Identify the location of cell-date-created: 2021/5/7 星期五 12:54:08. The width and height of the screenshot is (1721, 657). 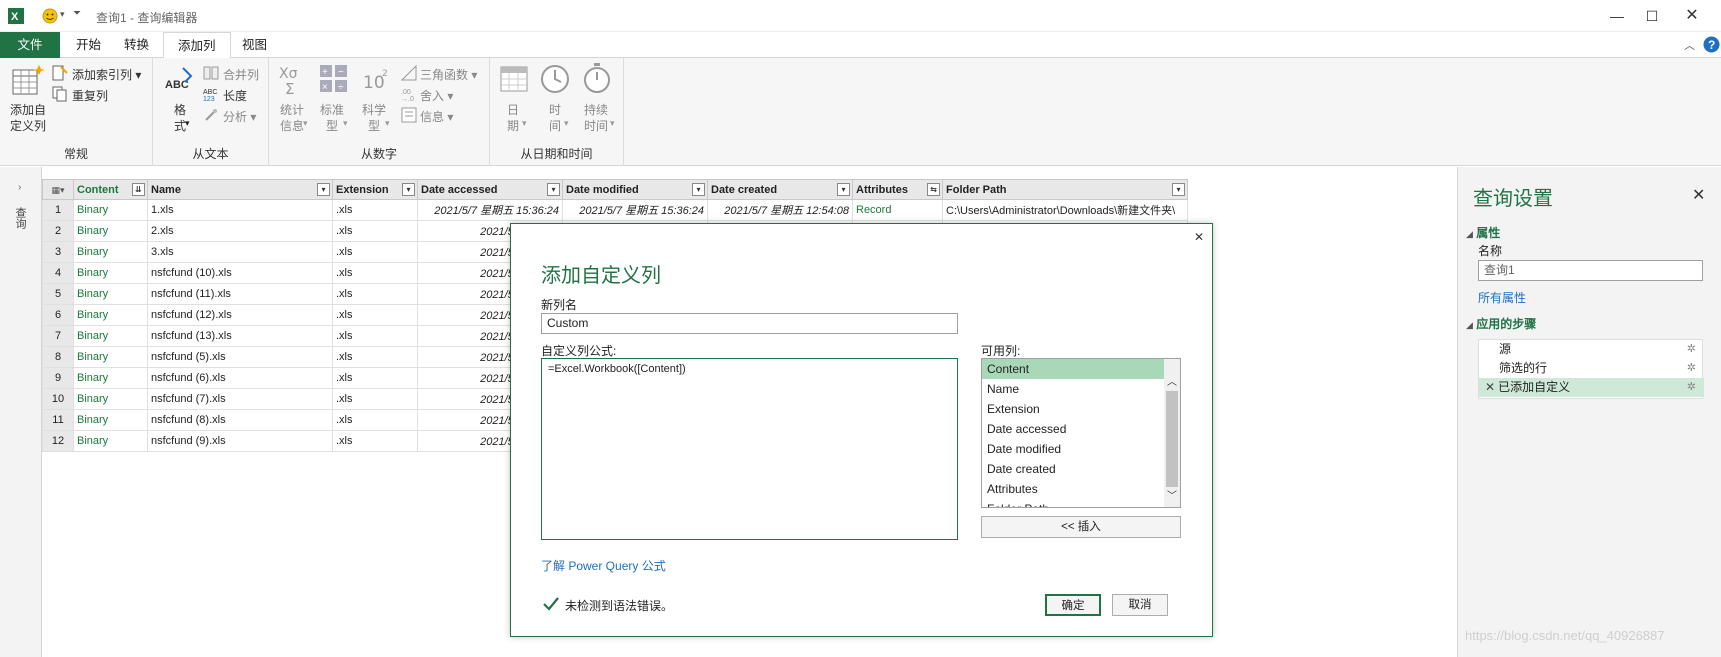
(780, 210).